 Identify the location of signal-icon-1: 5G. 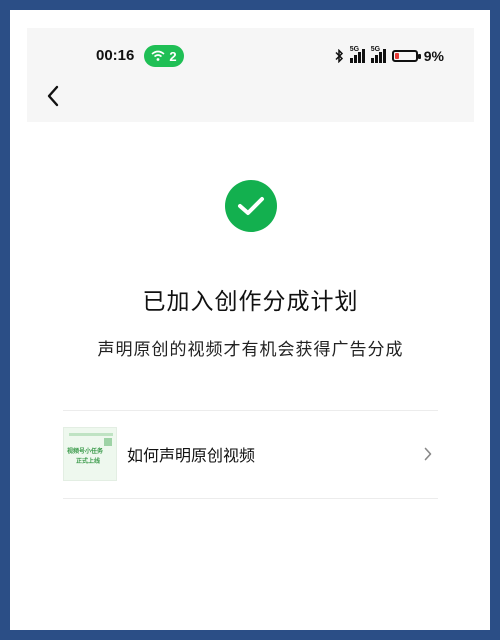
(357, 54).